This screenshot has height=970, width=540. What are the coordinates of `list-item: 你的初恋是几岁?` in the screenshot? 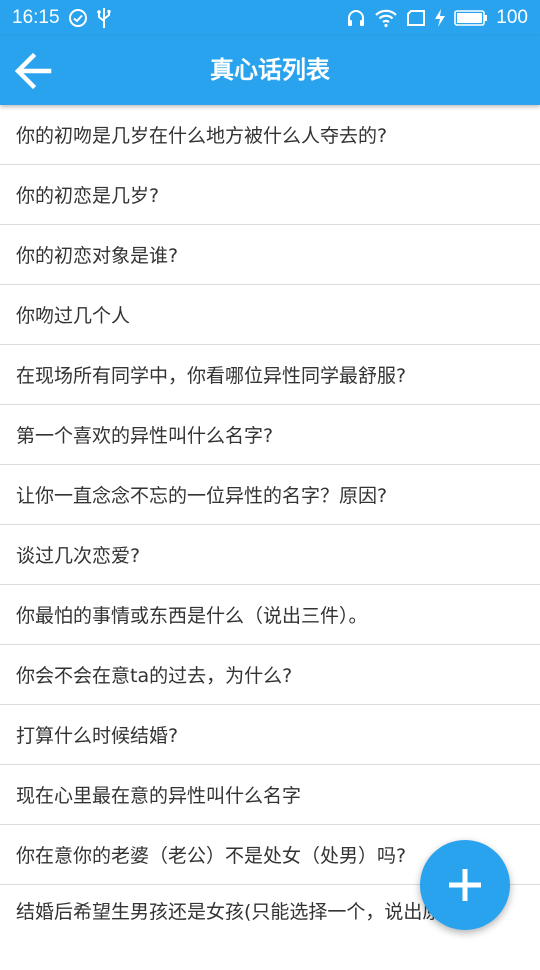 It's located at (270, 195).